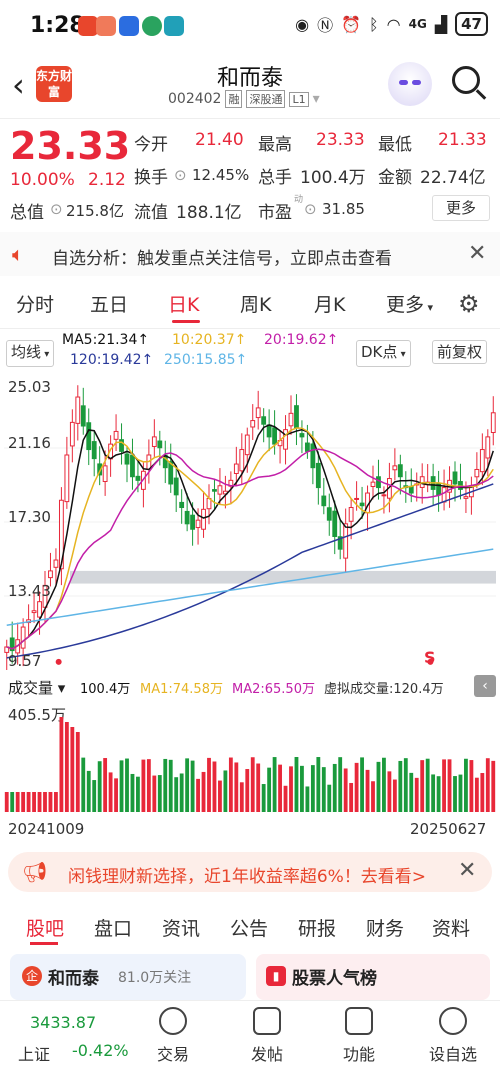 The image size is (500, 1083). What do you see at coordinates (63, 1022) in the screenshot?
I see `index-value: 3433.87` at bounding box center [63, 1022].